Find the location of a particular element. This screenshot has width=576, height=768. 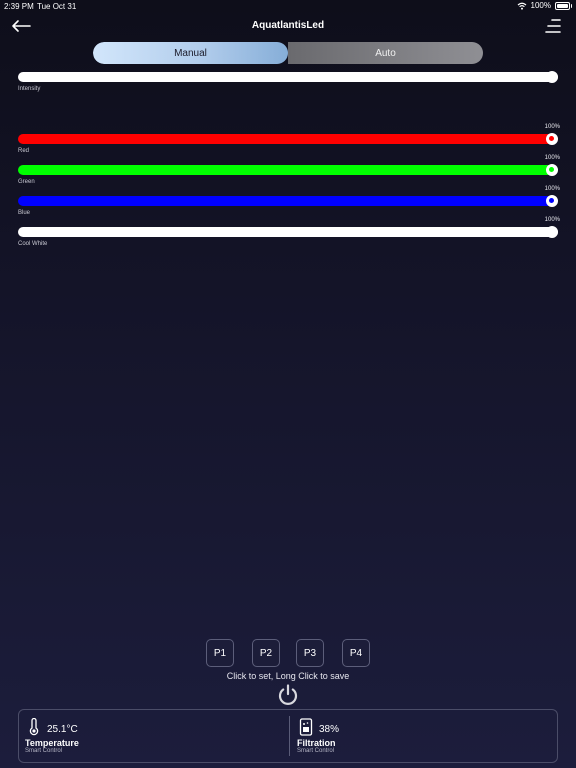

preset-buttons: P1 P2 P3 P4 is located at coordinates (288, 653).